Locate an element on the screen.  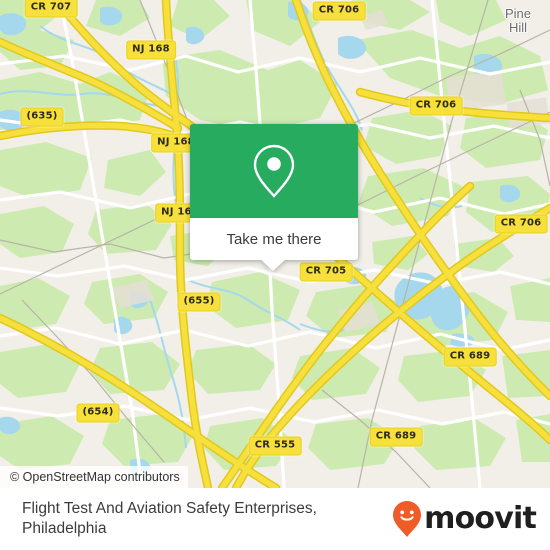
road-shield: CR 705 is located at coordinates (326, 272).